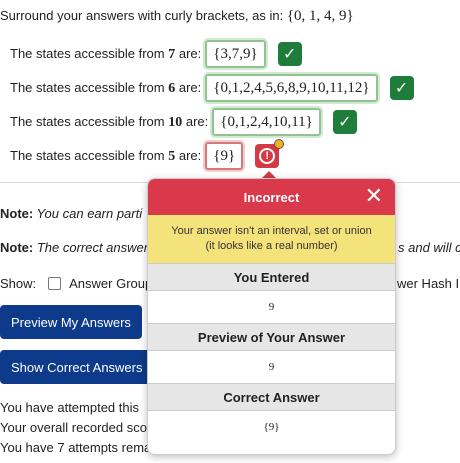  Describe the element at coordinates (73, 427) in the screenshot. I see `attempts-line-2: Your overall recorded sco` at that location.